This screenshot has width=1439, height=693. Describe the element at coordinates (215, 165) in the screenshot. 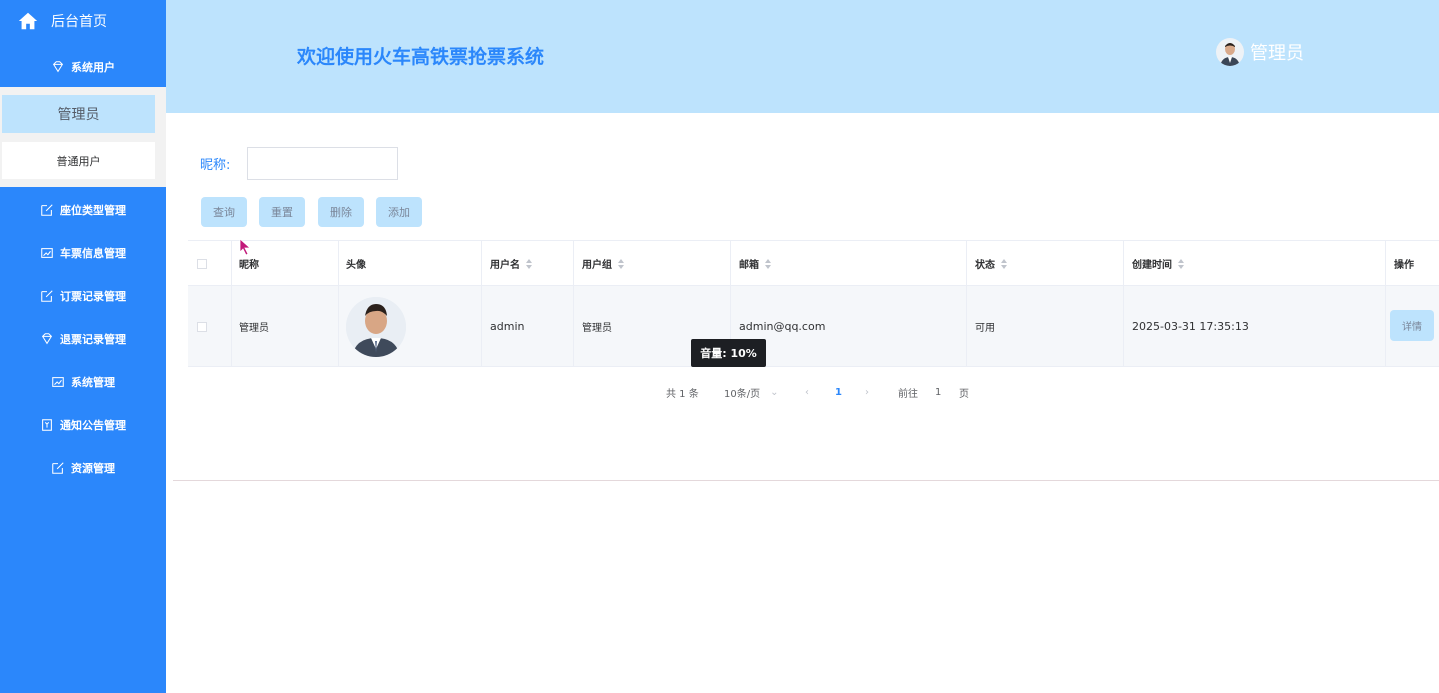

I see `nickname-search-label: 昵称:` at that location.